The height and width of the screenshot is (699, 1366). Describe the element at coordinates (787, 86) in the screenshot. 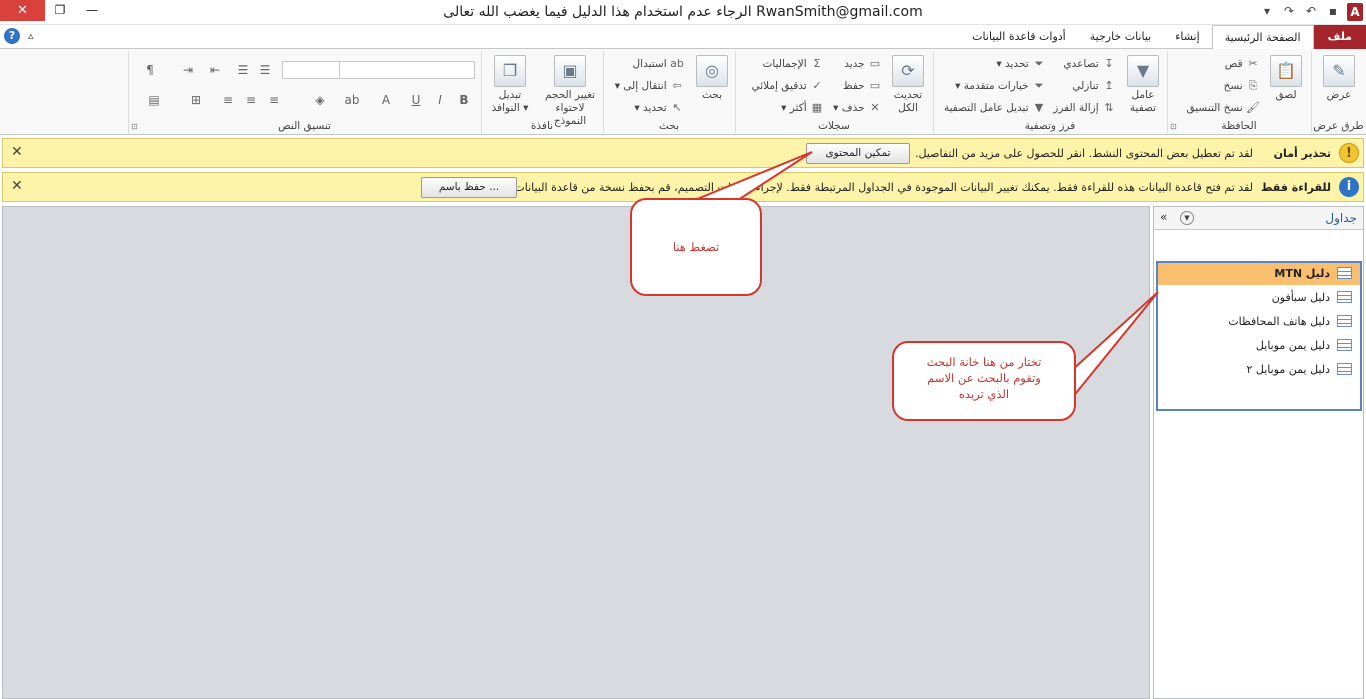

I see `spelling-button: ✓ تدقيق إملائي` at that location.